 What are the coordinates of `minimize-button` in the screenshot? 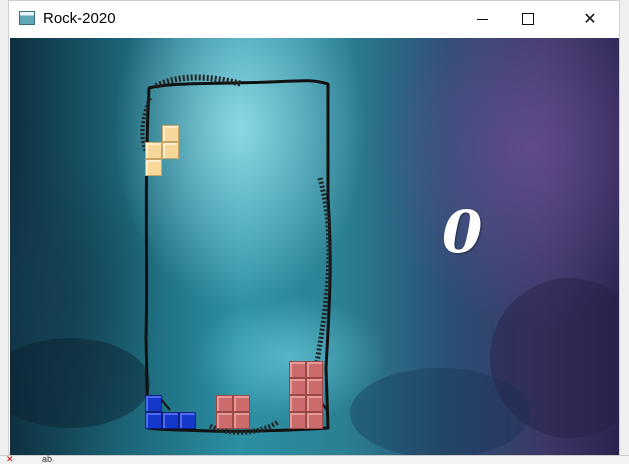 It's located at (482, 19).